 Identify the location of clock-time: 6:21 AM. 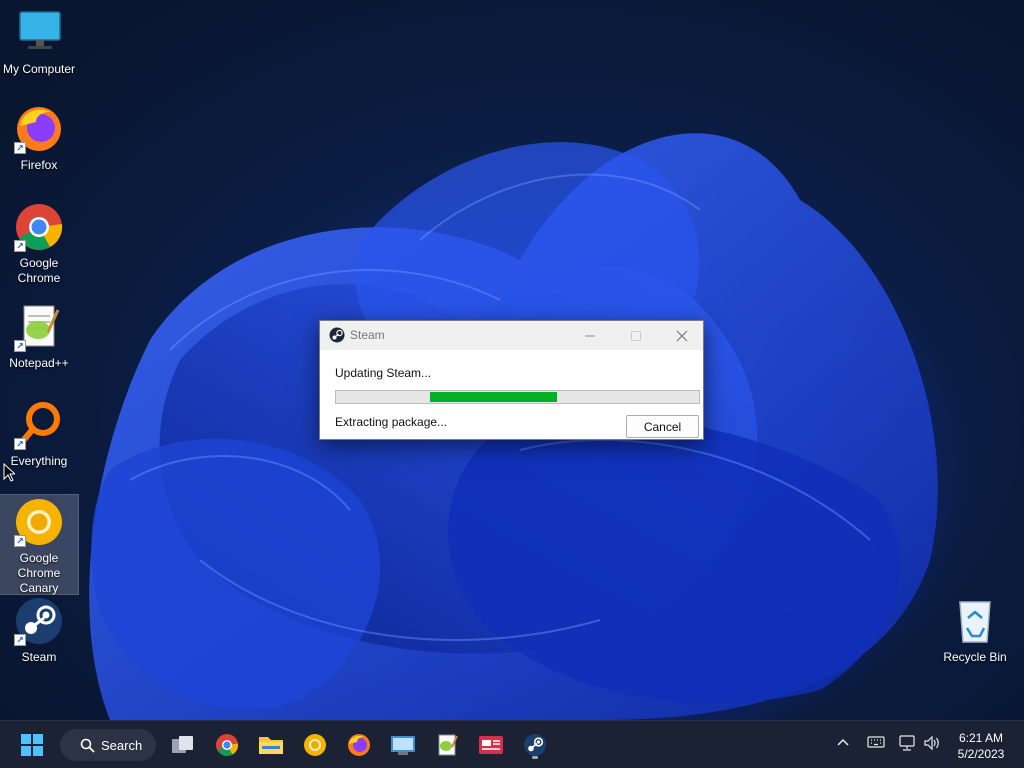
(981, 738).